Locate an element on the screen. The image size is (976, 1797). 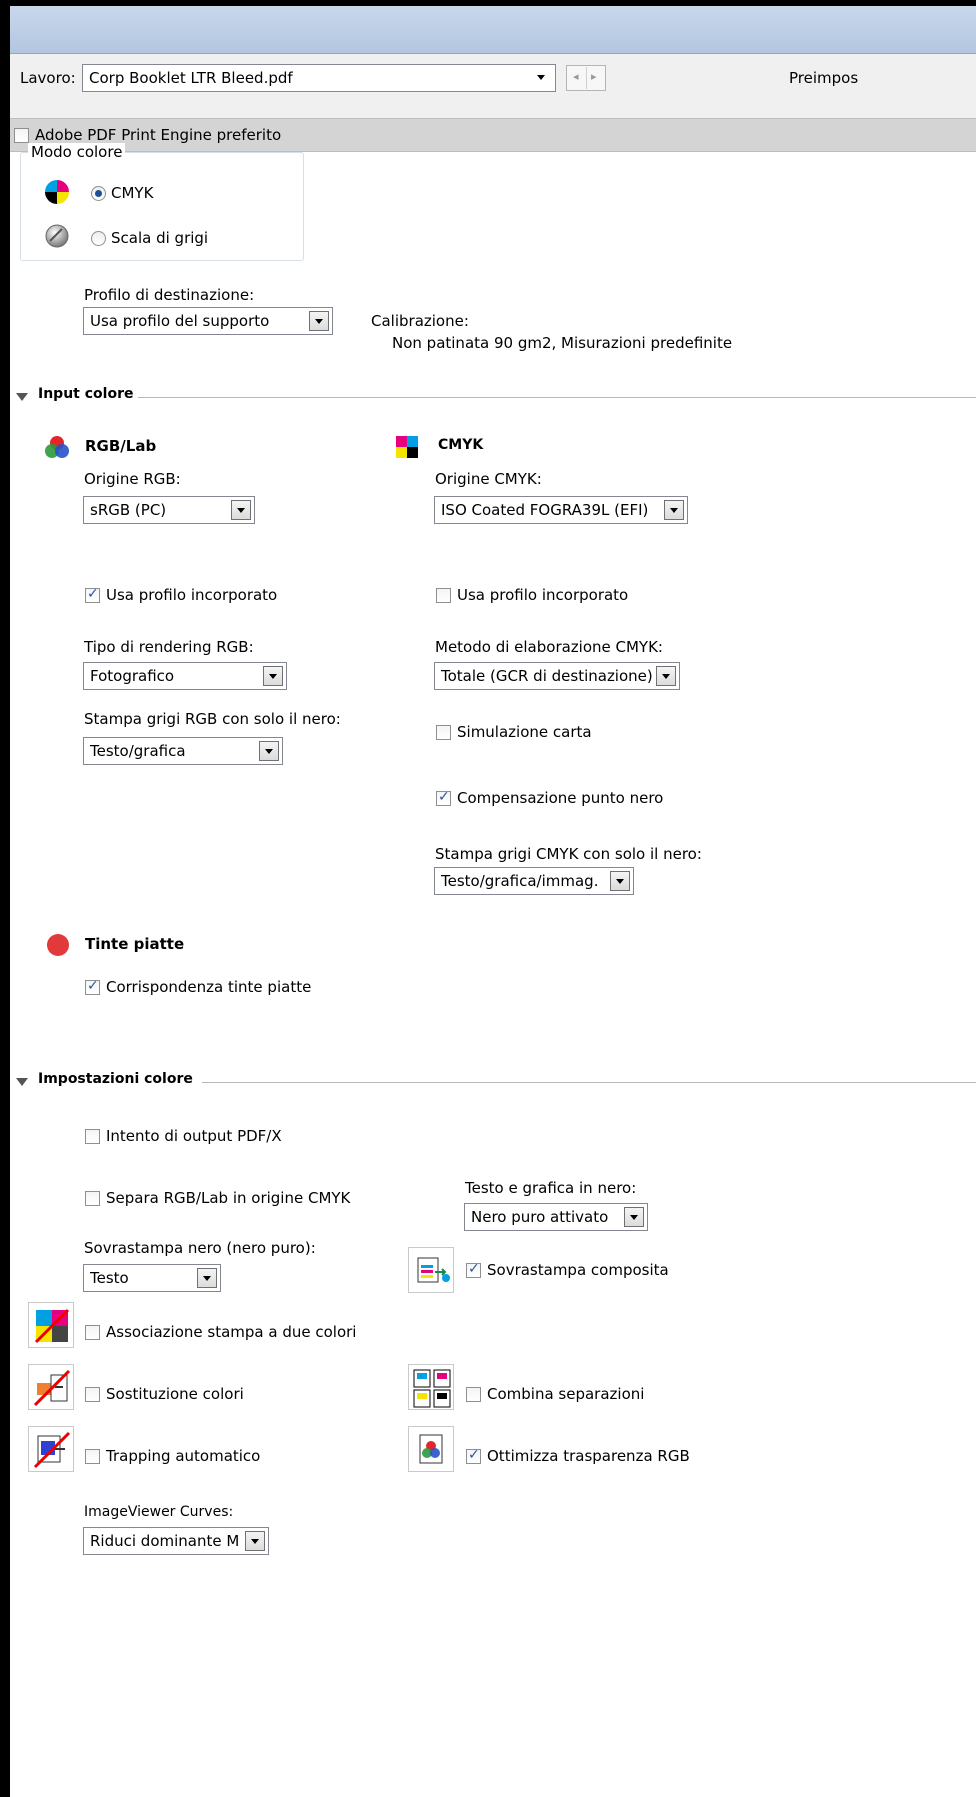
color-substitution-checkbox is located at coordinates (92, 1394).